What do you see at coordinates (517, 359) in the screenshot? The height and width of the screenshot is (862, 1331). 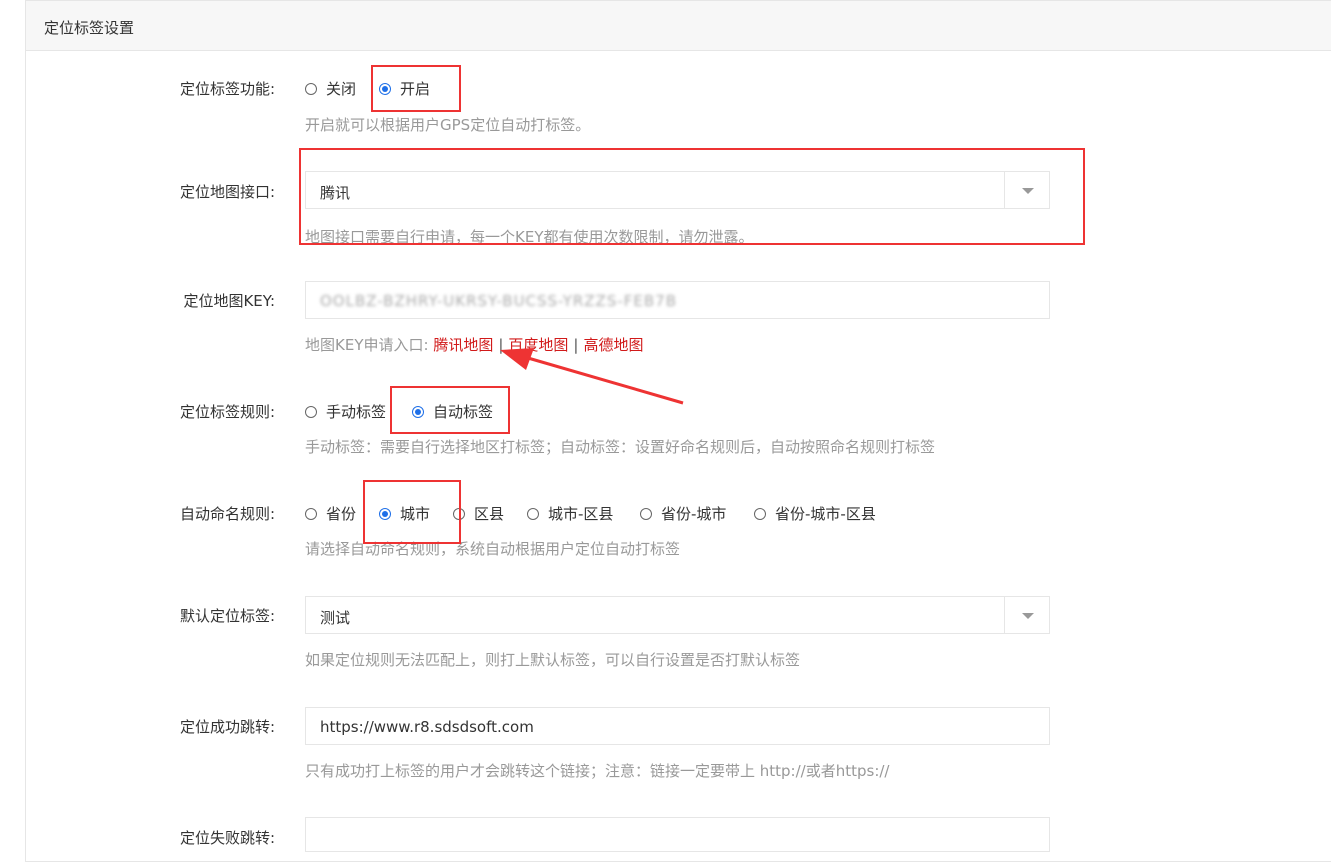 I see `arrow-head-icon` at bounding box center [517, 359].